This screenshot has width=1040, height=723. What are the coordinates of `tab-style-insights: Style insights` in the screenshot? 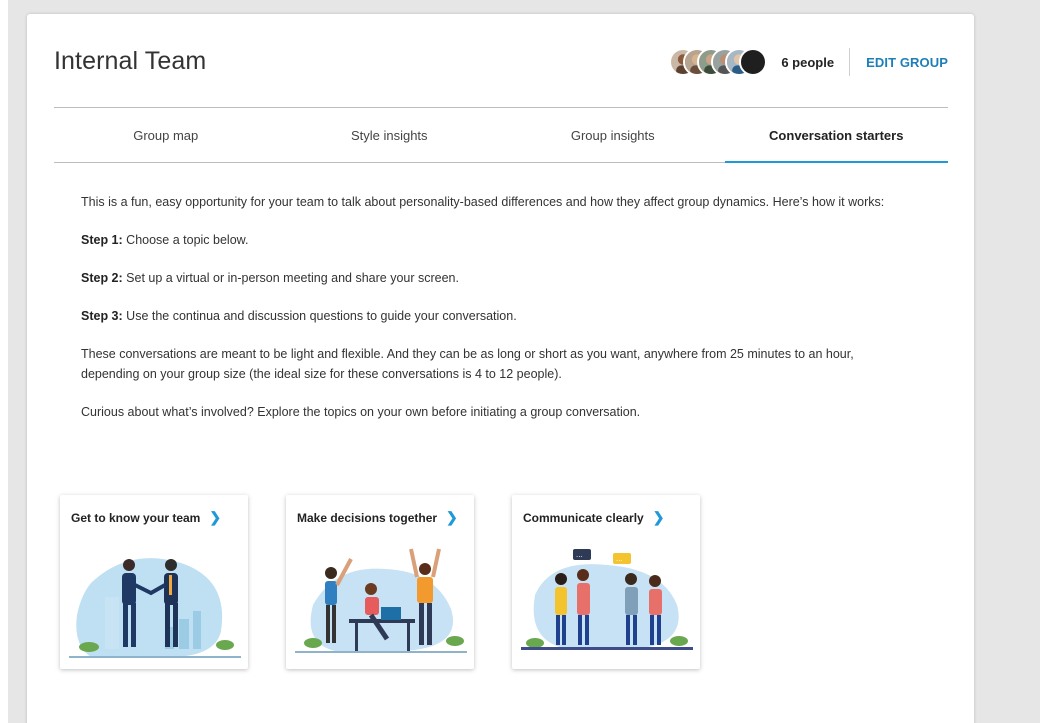 It's located at (390, 135).